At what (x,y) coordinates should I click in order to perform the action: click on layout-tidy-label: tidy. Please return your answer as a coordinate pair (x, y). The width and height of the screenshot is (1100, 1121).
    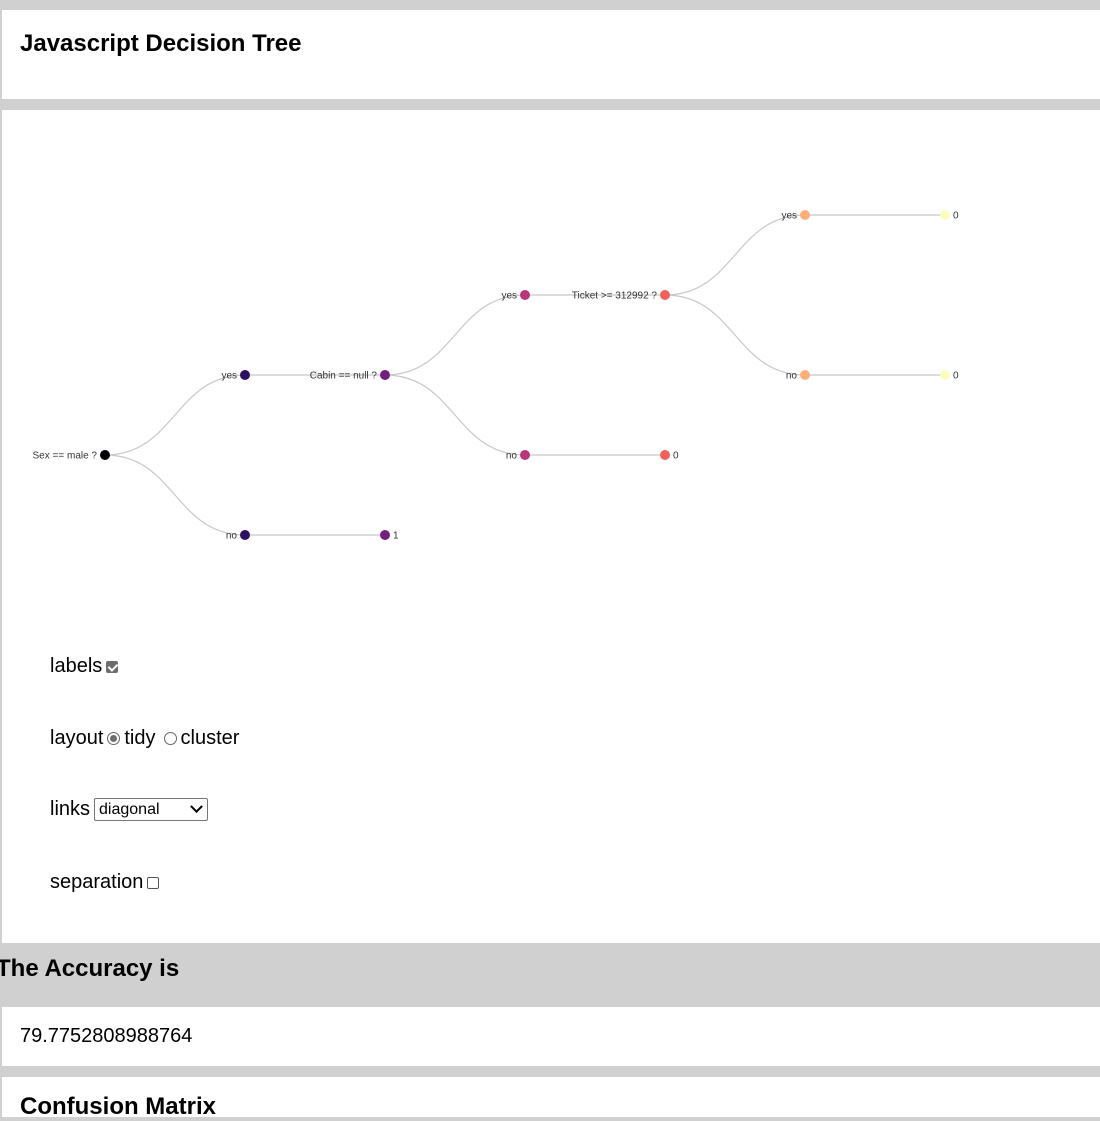
    Looking at the image, I should click on (140, 738).